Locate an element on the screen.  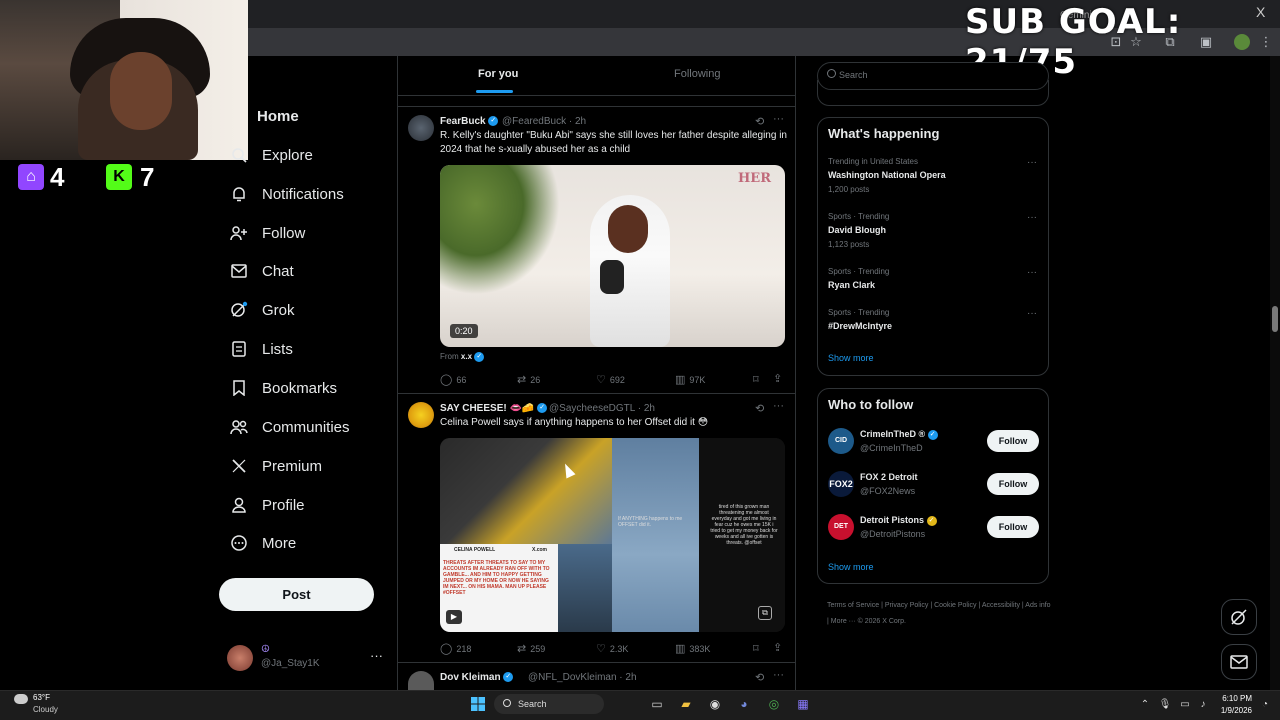
nav-notifications: Notifications is located at coordinates (283, 194).